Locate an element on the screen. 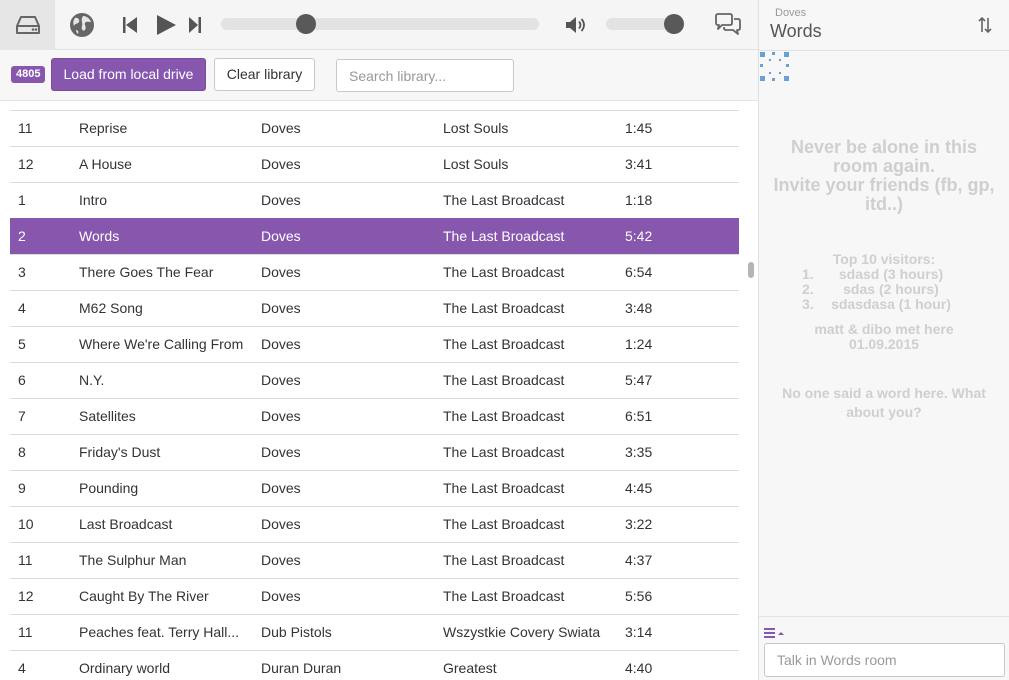  top-visitor-item: 3. sdasdasa (1 hour) is located at coordinates (876, 304).